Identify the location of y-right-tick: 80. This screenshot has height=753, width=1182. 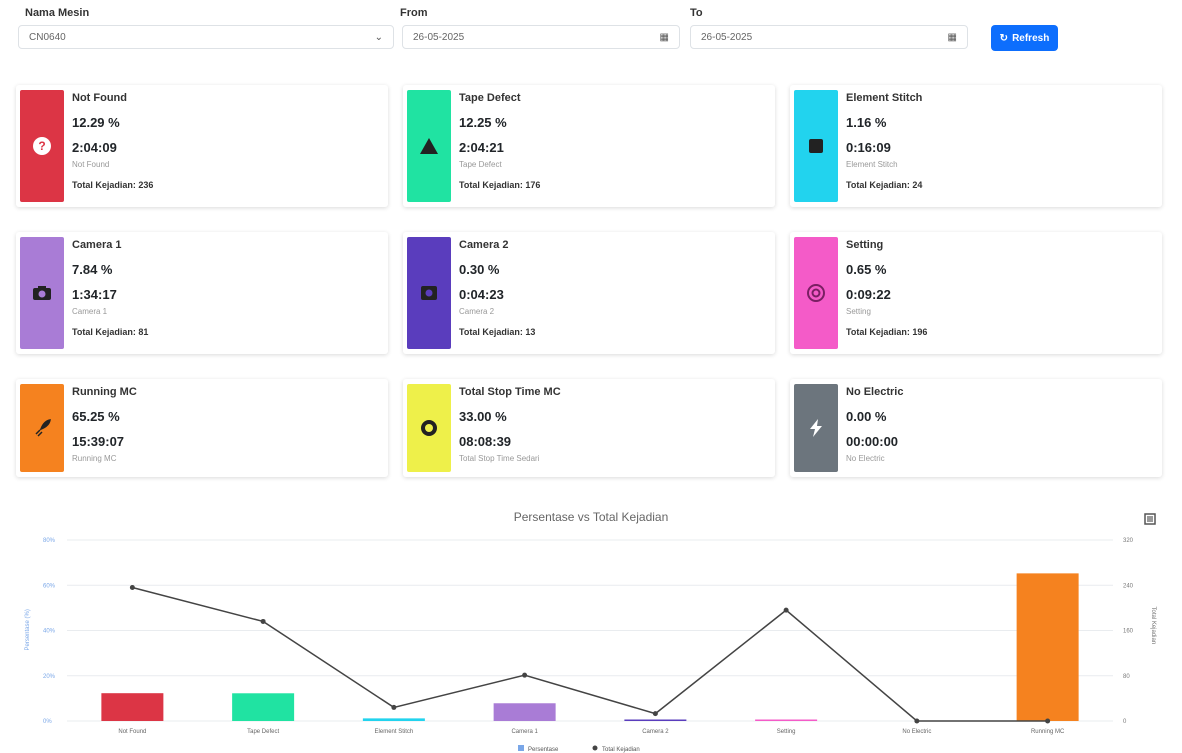
(1126, 677).